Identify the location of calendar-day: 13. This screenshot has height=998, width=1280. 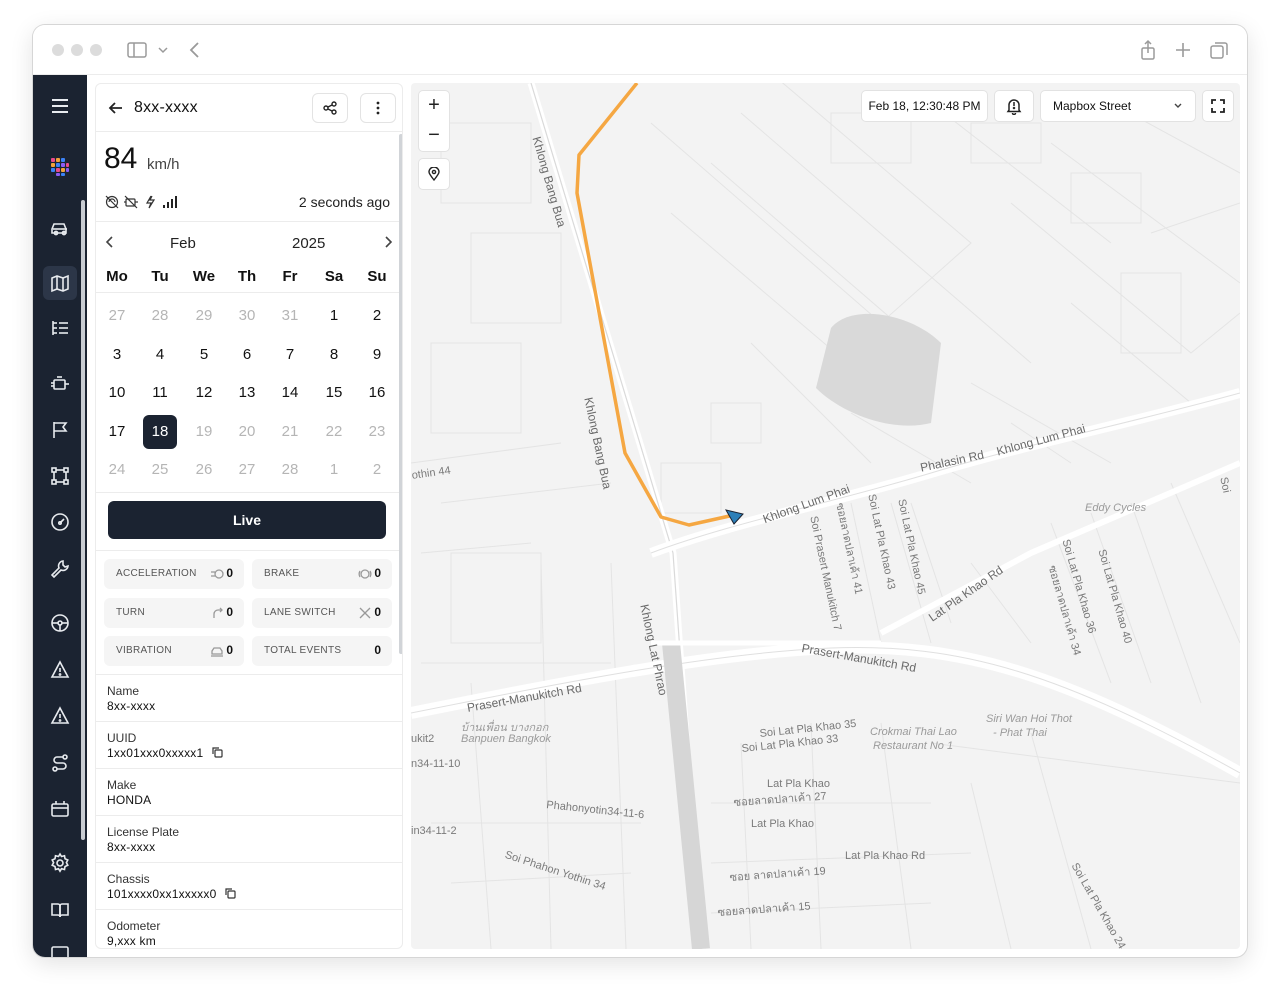
(247, 393).